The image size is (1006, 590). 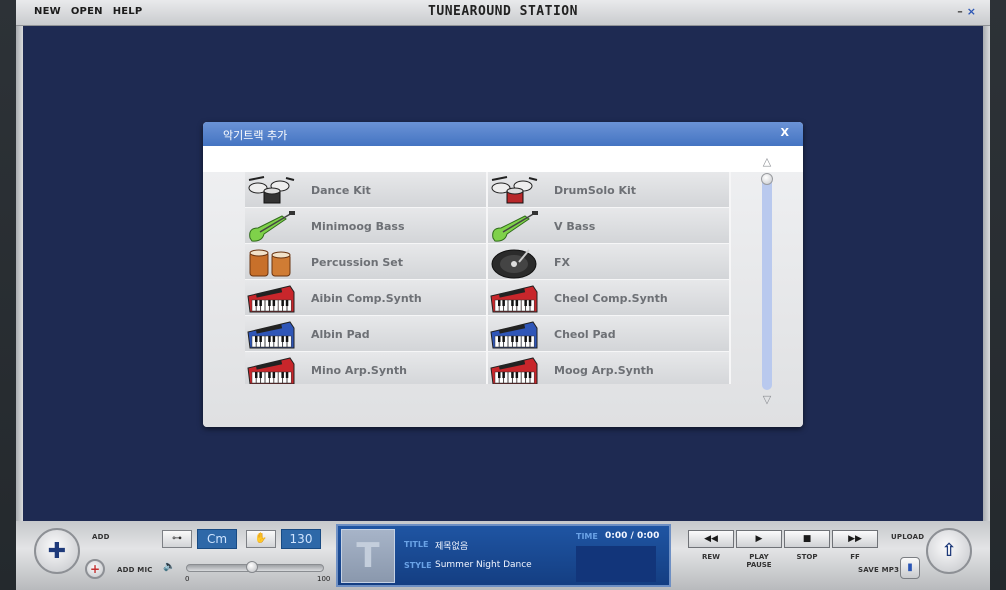 What do you see at coordinates (135, 570) in the screenshot?
I see `add-mic-label: ADD MIC` at bounding box center [135, 570].